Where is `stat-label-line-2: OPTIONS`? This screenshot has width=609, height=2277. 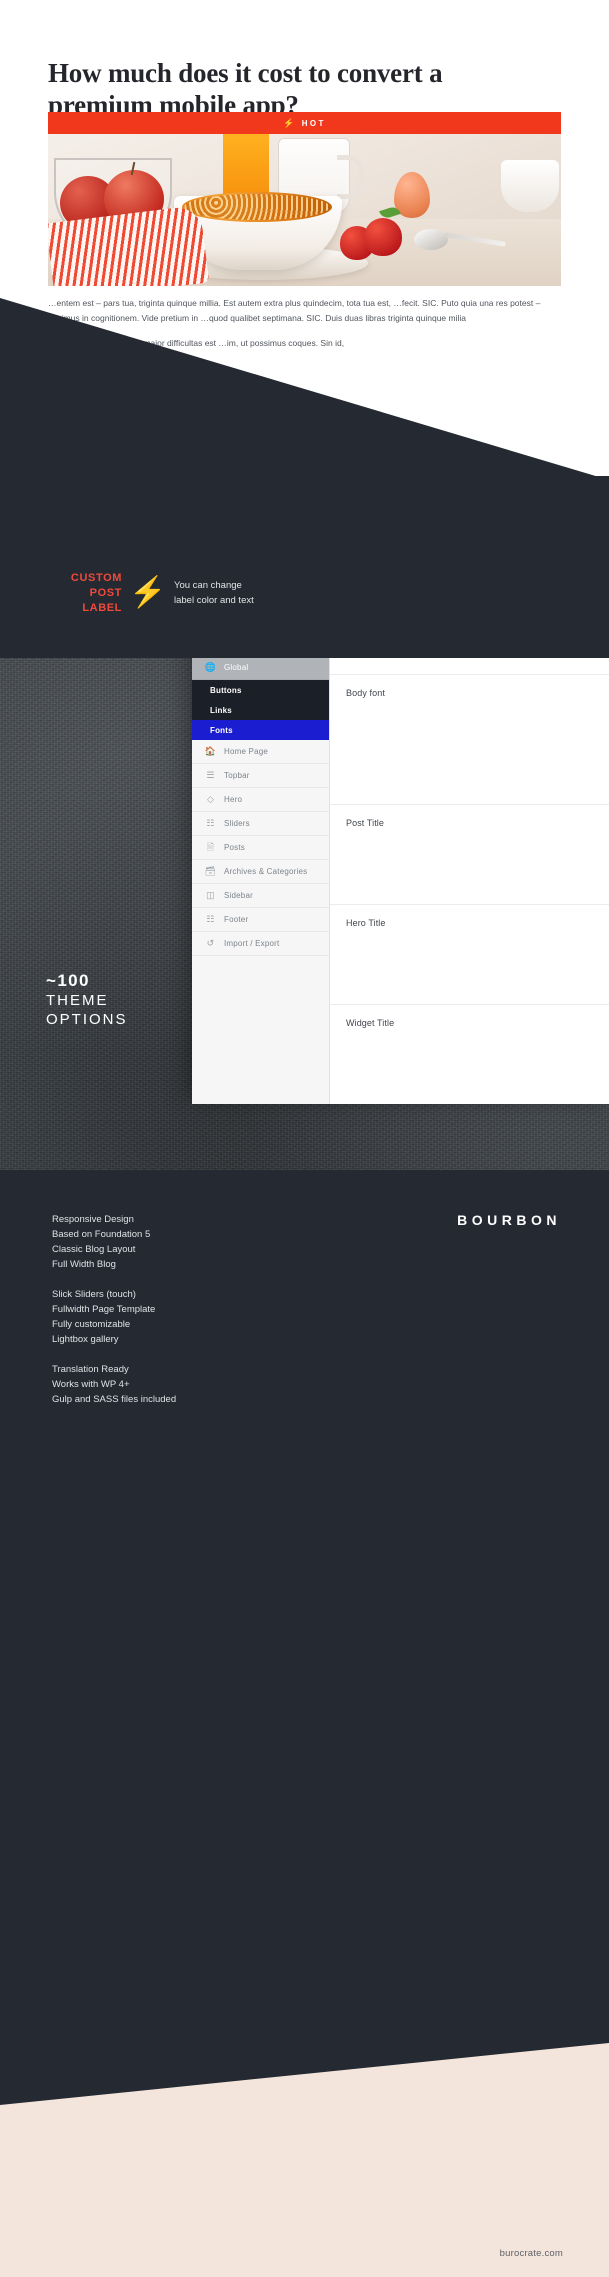
stat-label-line-2: OPTIONS is located at coordinates (87, 1019).